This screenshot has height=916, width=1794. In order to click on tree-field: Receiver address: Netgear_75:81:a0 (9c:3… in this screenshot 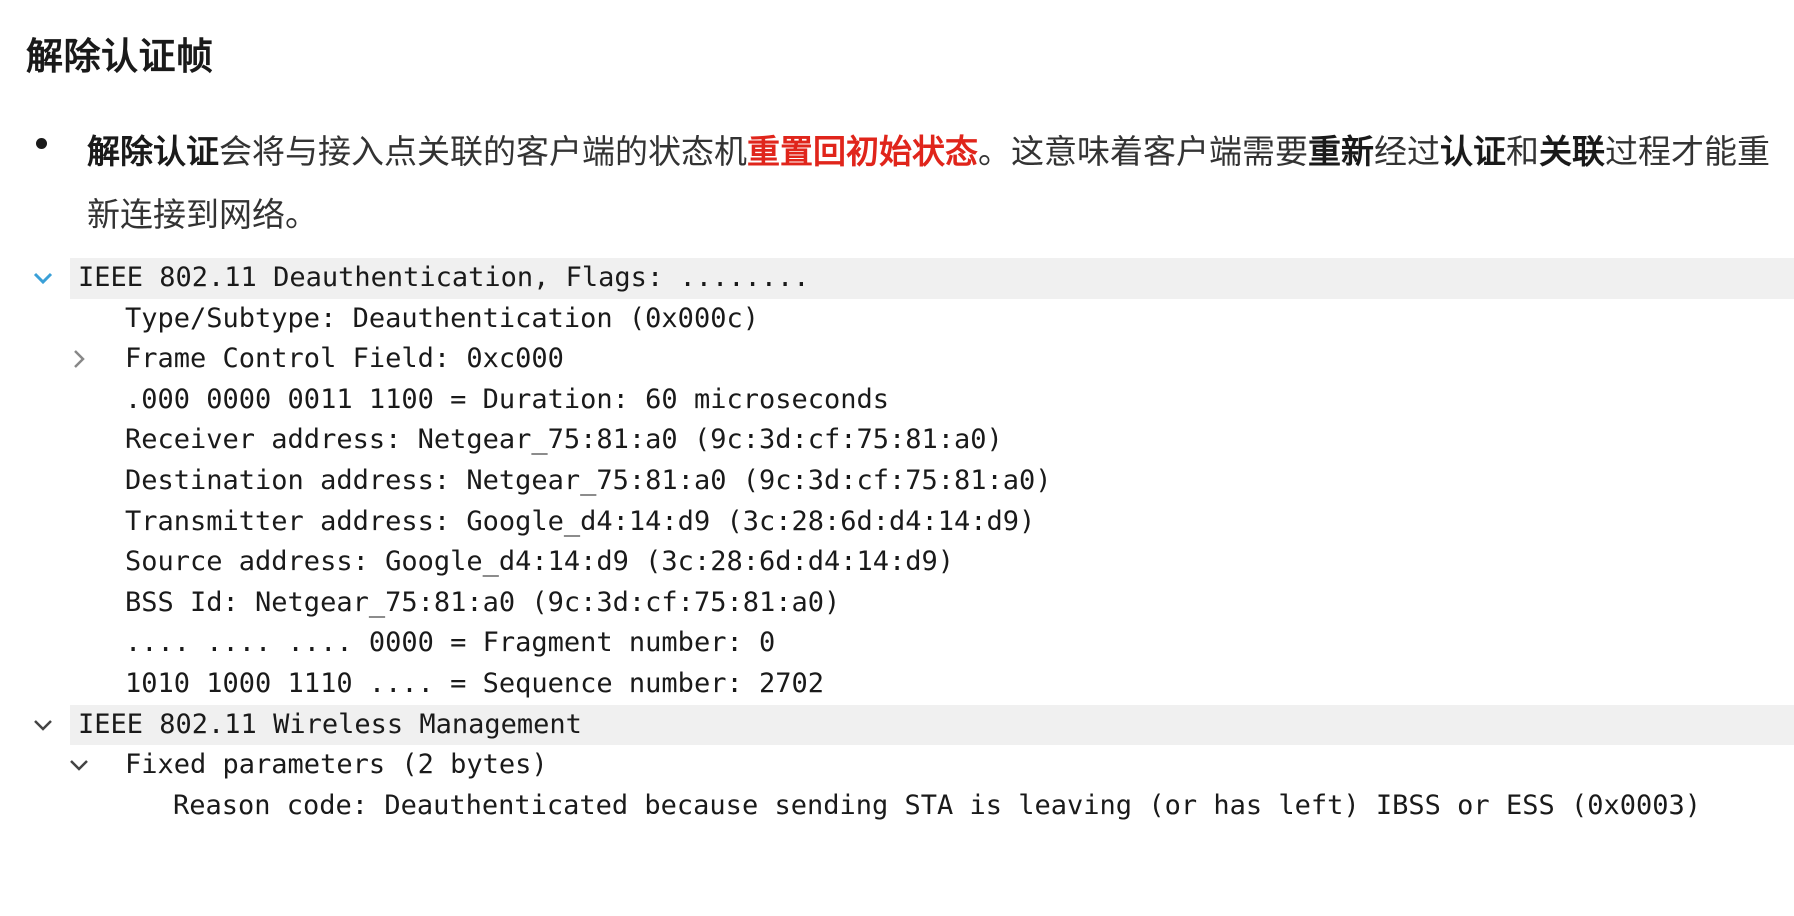, I will do `click(912, 440)`.